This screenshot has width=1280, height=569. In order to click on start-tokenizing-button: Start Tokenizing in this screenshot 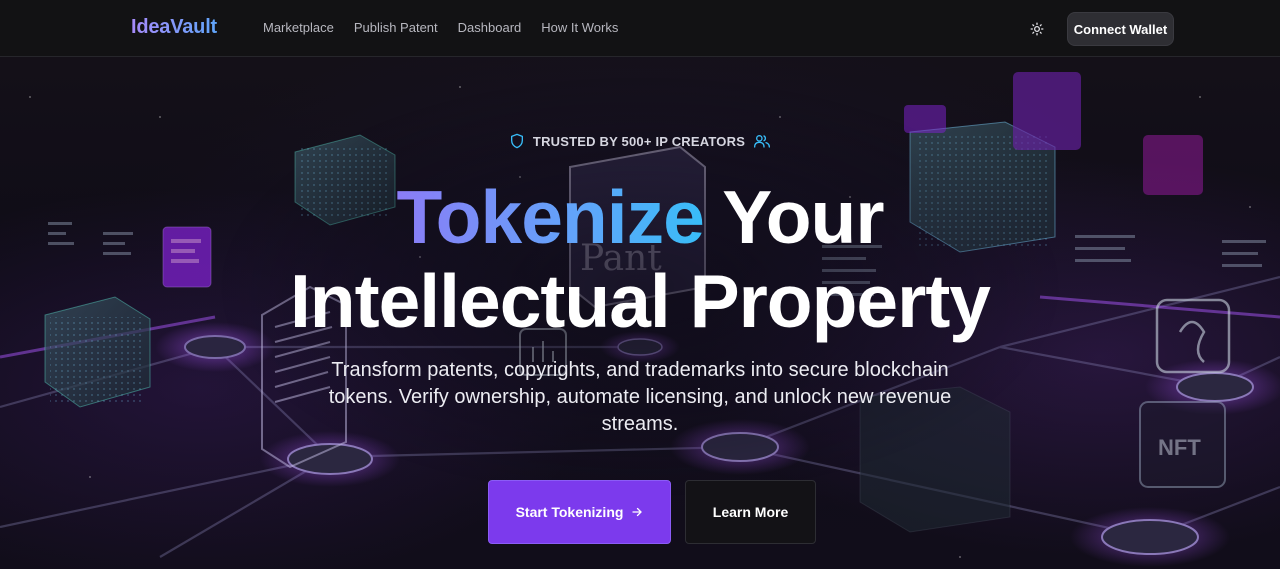, I will do `click(579, 512)`.